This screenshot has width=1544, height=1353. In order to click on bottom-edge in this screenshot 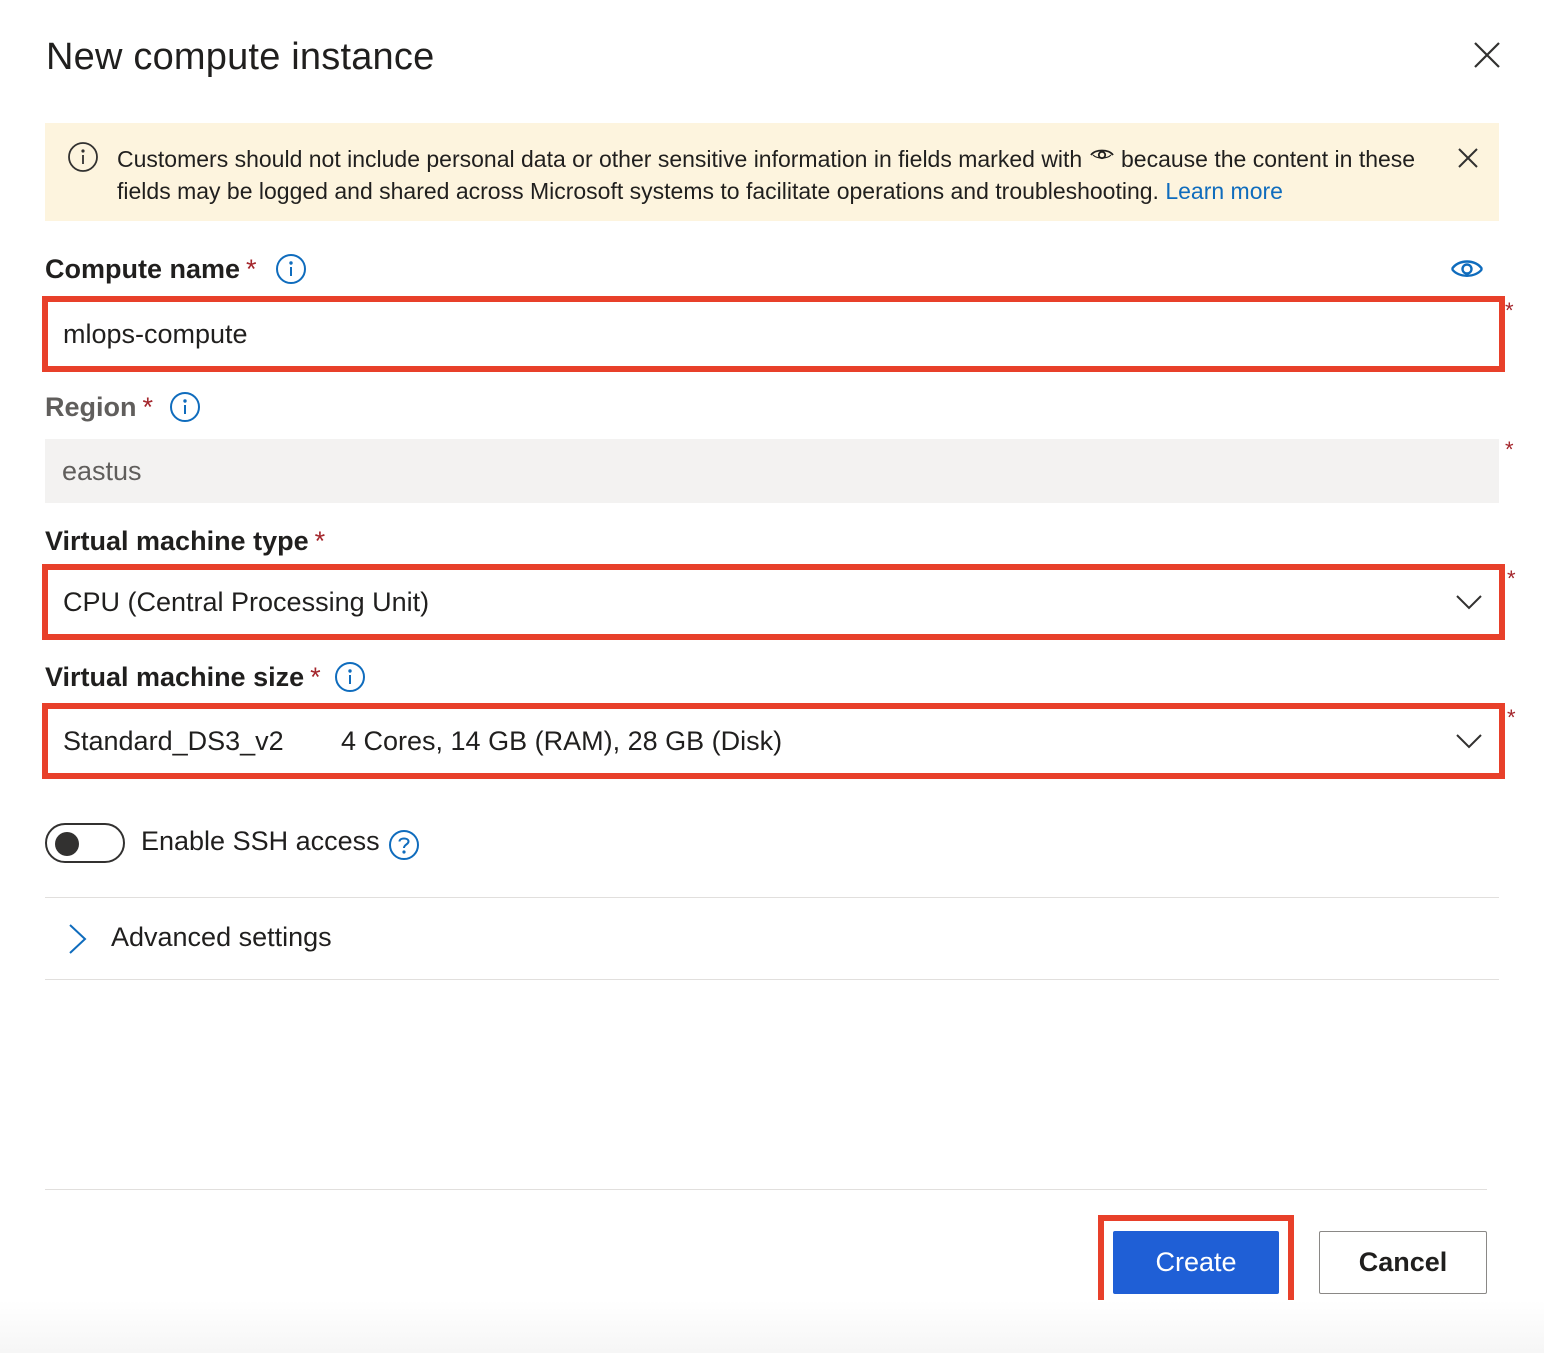, I will do `click(772, 1326)`.